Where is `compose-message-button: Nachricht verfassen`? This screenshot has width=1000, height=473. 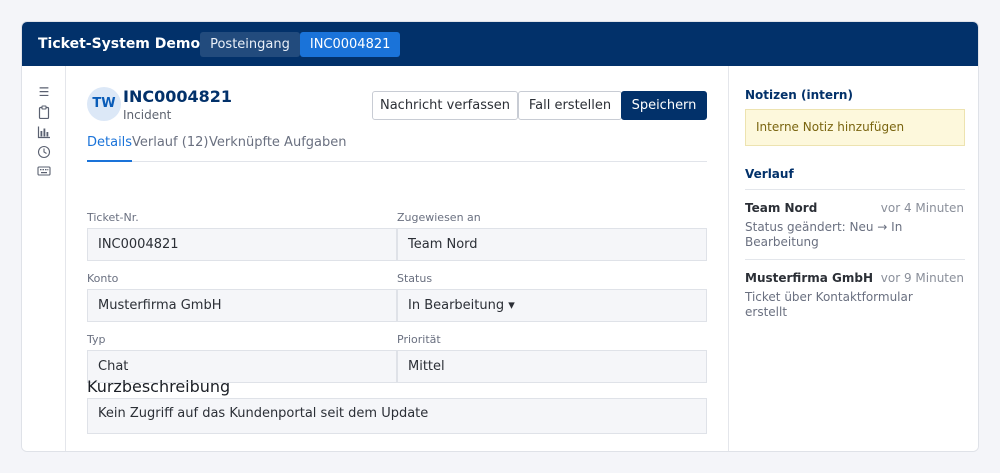
compose-message-button: Nachricht verfassen is located at coordinates (445, 105).